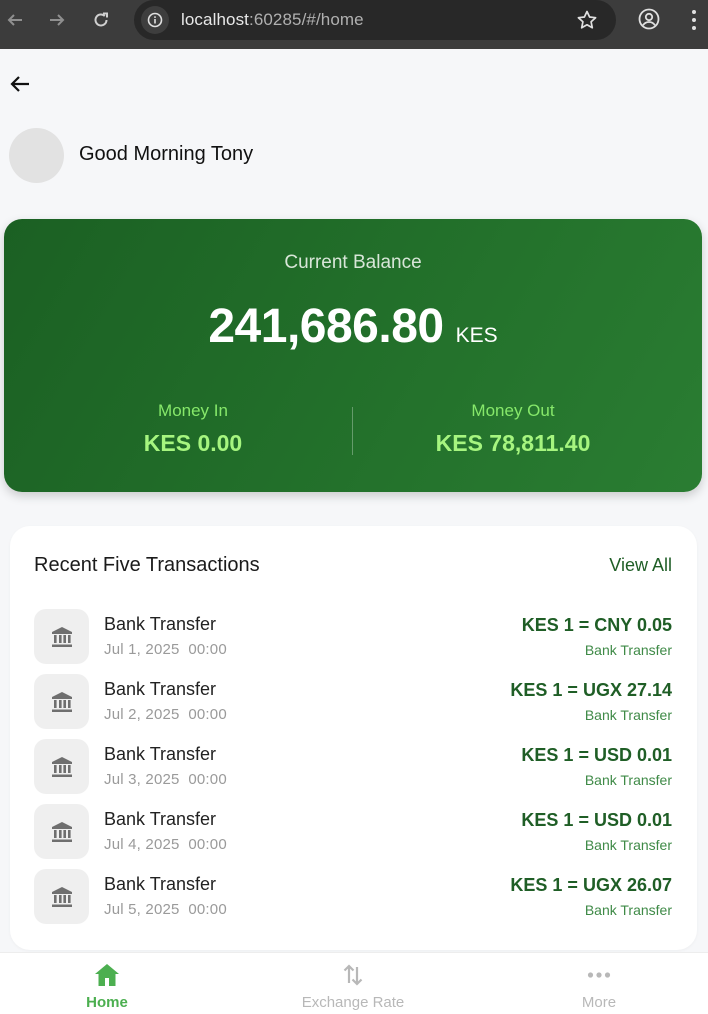 This screenshot has width=708, height=1014. Describe the element at coordinates (352, 431) in the screenshot. I see `balance-divider` at that location.